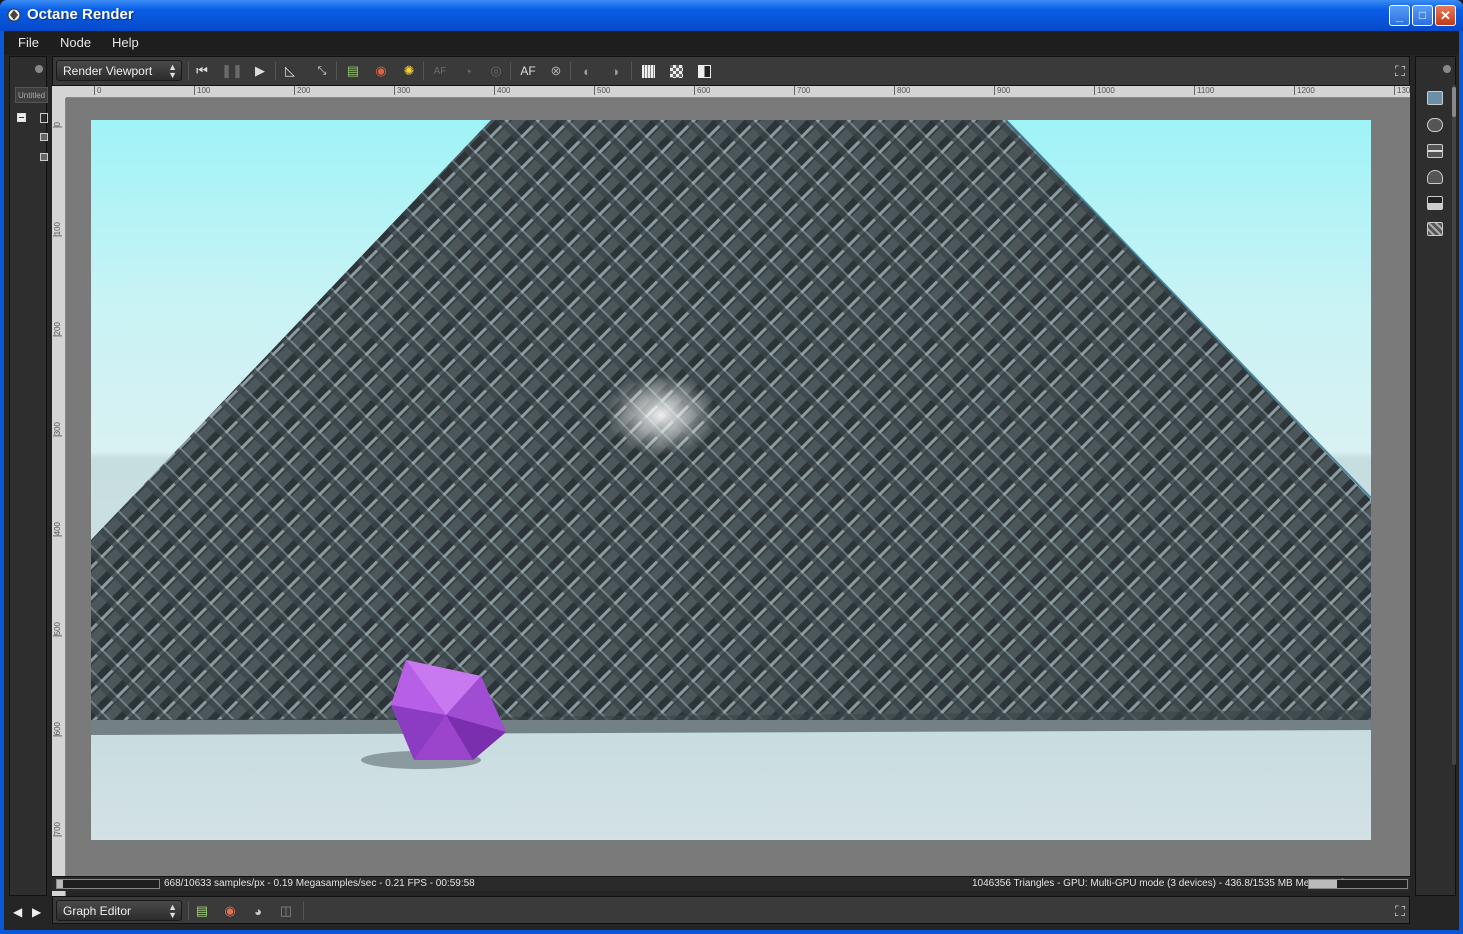 The image size is (1463, 934). Describe the element at coordinates (1422, 15) in the screenshot. I see `maximize-button: □` at that location.